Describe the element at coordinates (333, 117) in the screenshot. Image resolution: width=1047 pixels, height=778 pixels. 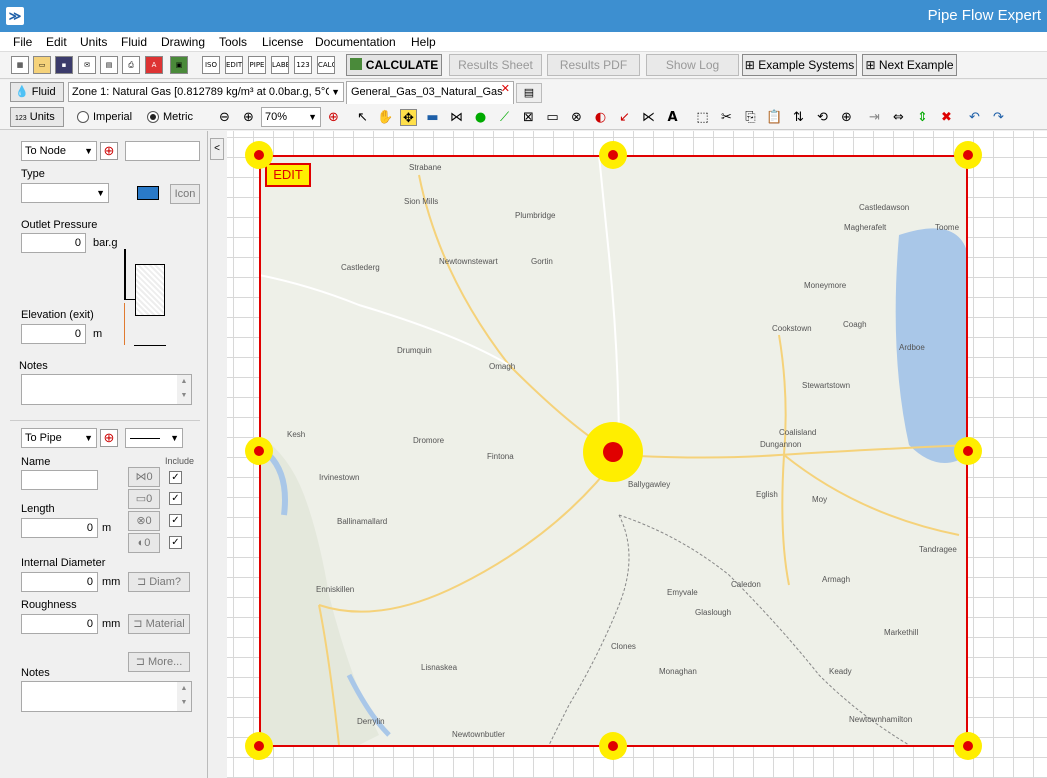
I see `zoom-fit-icon: ⊕` at that location.